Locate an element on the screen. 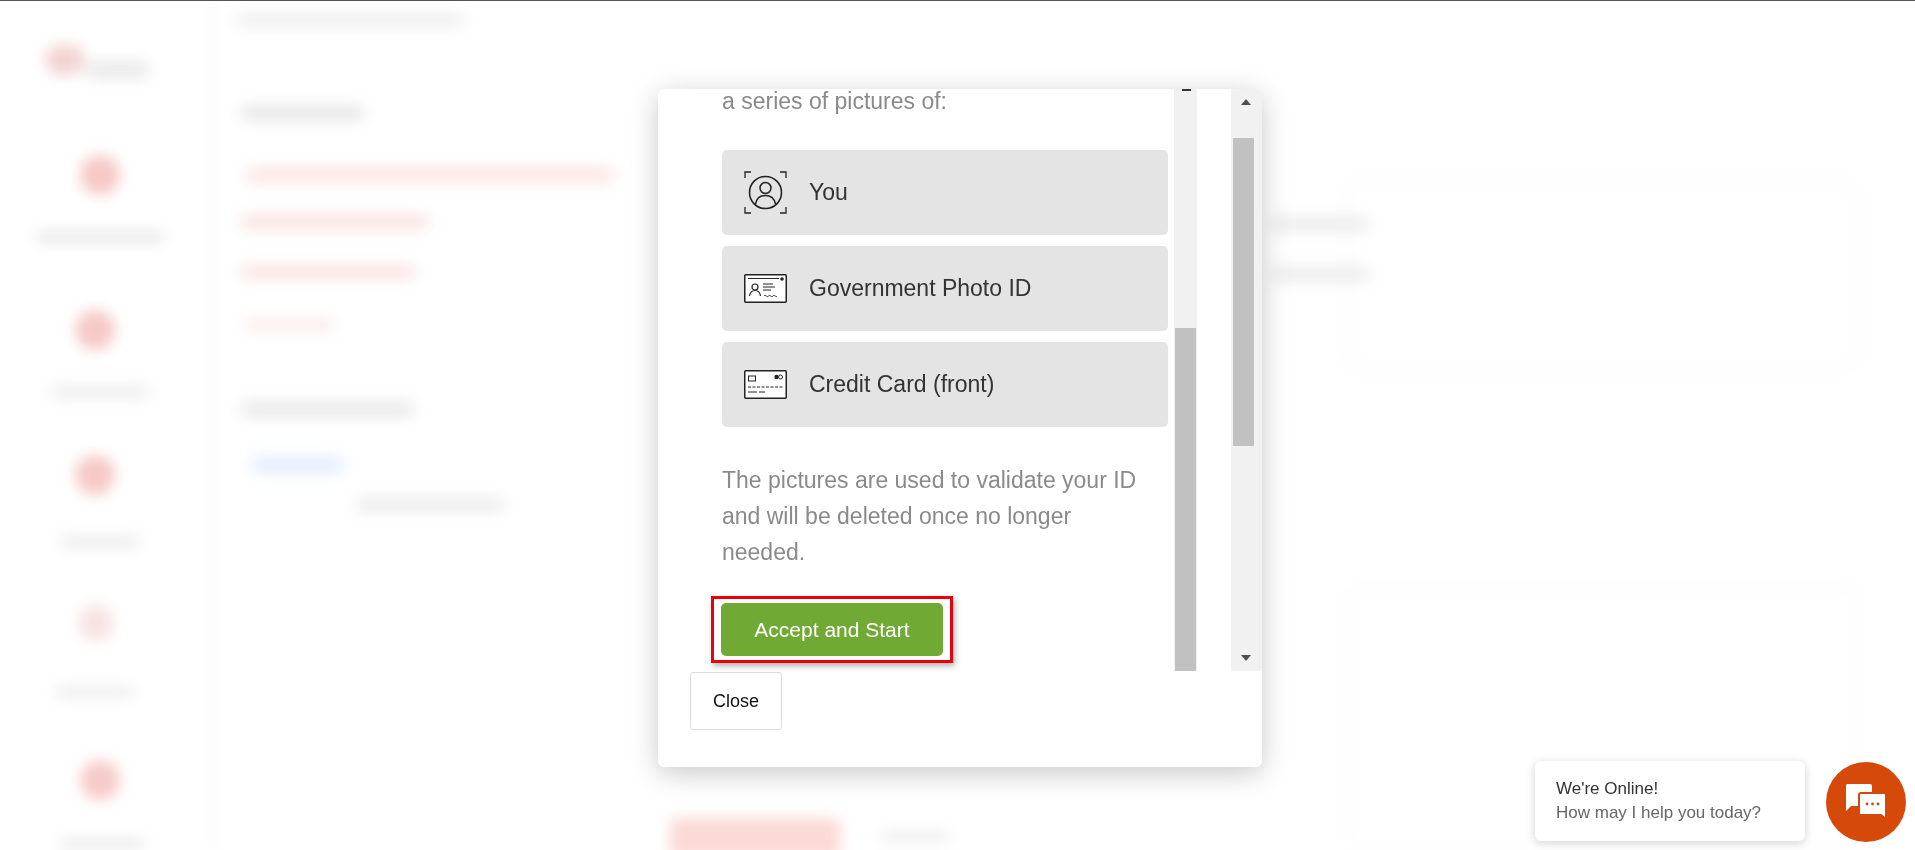 The width and height of the screenshot is (1915, 850). intro-text: a series of pictures of: is located at coordinates (835, 101).